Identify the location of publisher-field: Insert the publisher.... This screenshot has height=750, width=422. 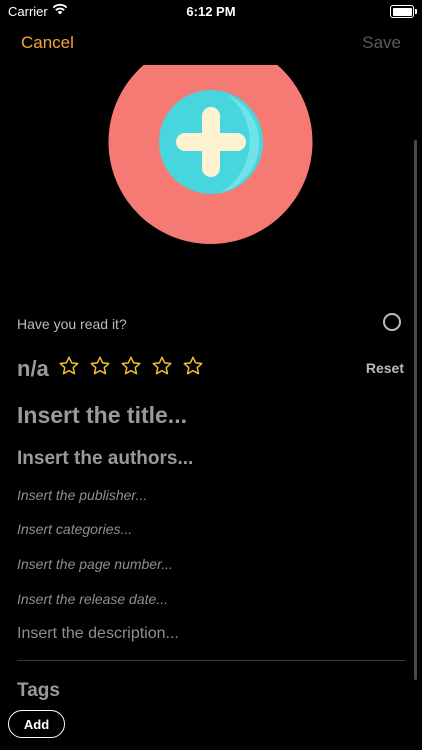
(82, 495).